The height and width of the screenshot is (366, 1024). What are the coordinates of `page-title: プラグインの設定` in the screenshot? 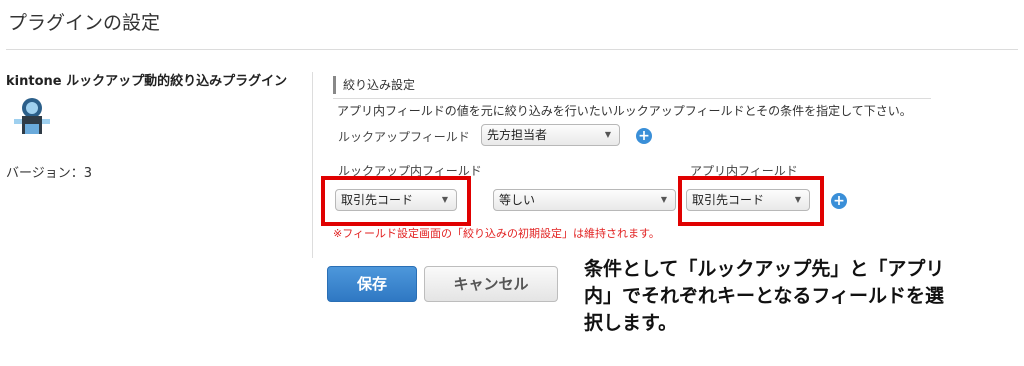 It's located at (84, 23).